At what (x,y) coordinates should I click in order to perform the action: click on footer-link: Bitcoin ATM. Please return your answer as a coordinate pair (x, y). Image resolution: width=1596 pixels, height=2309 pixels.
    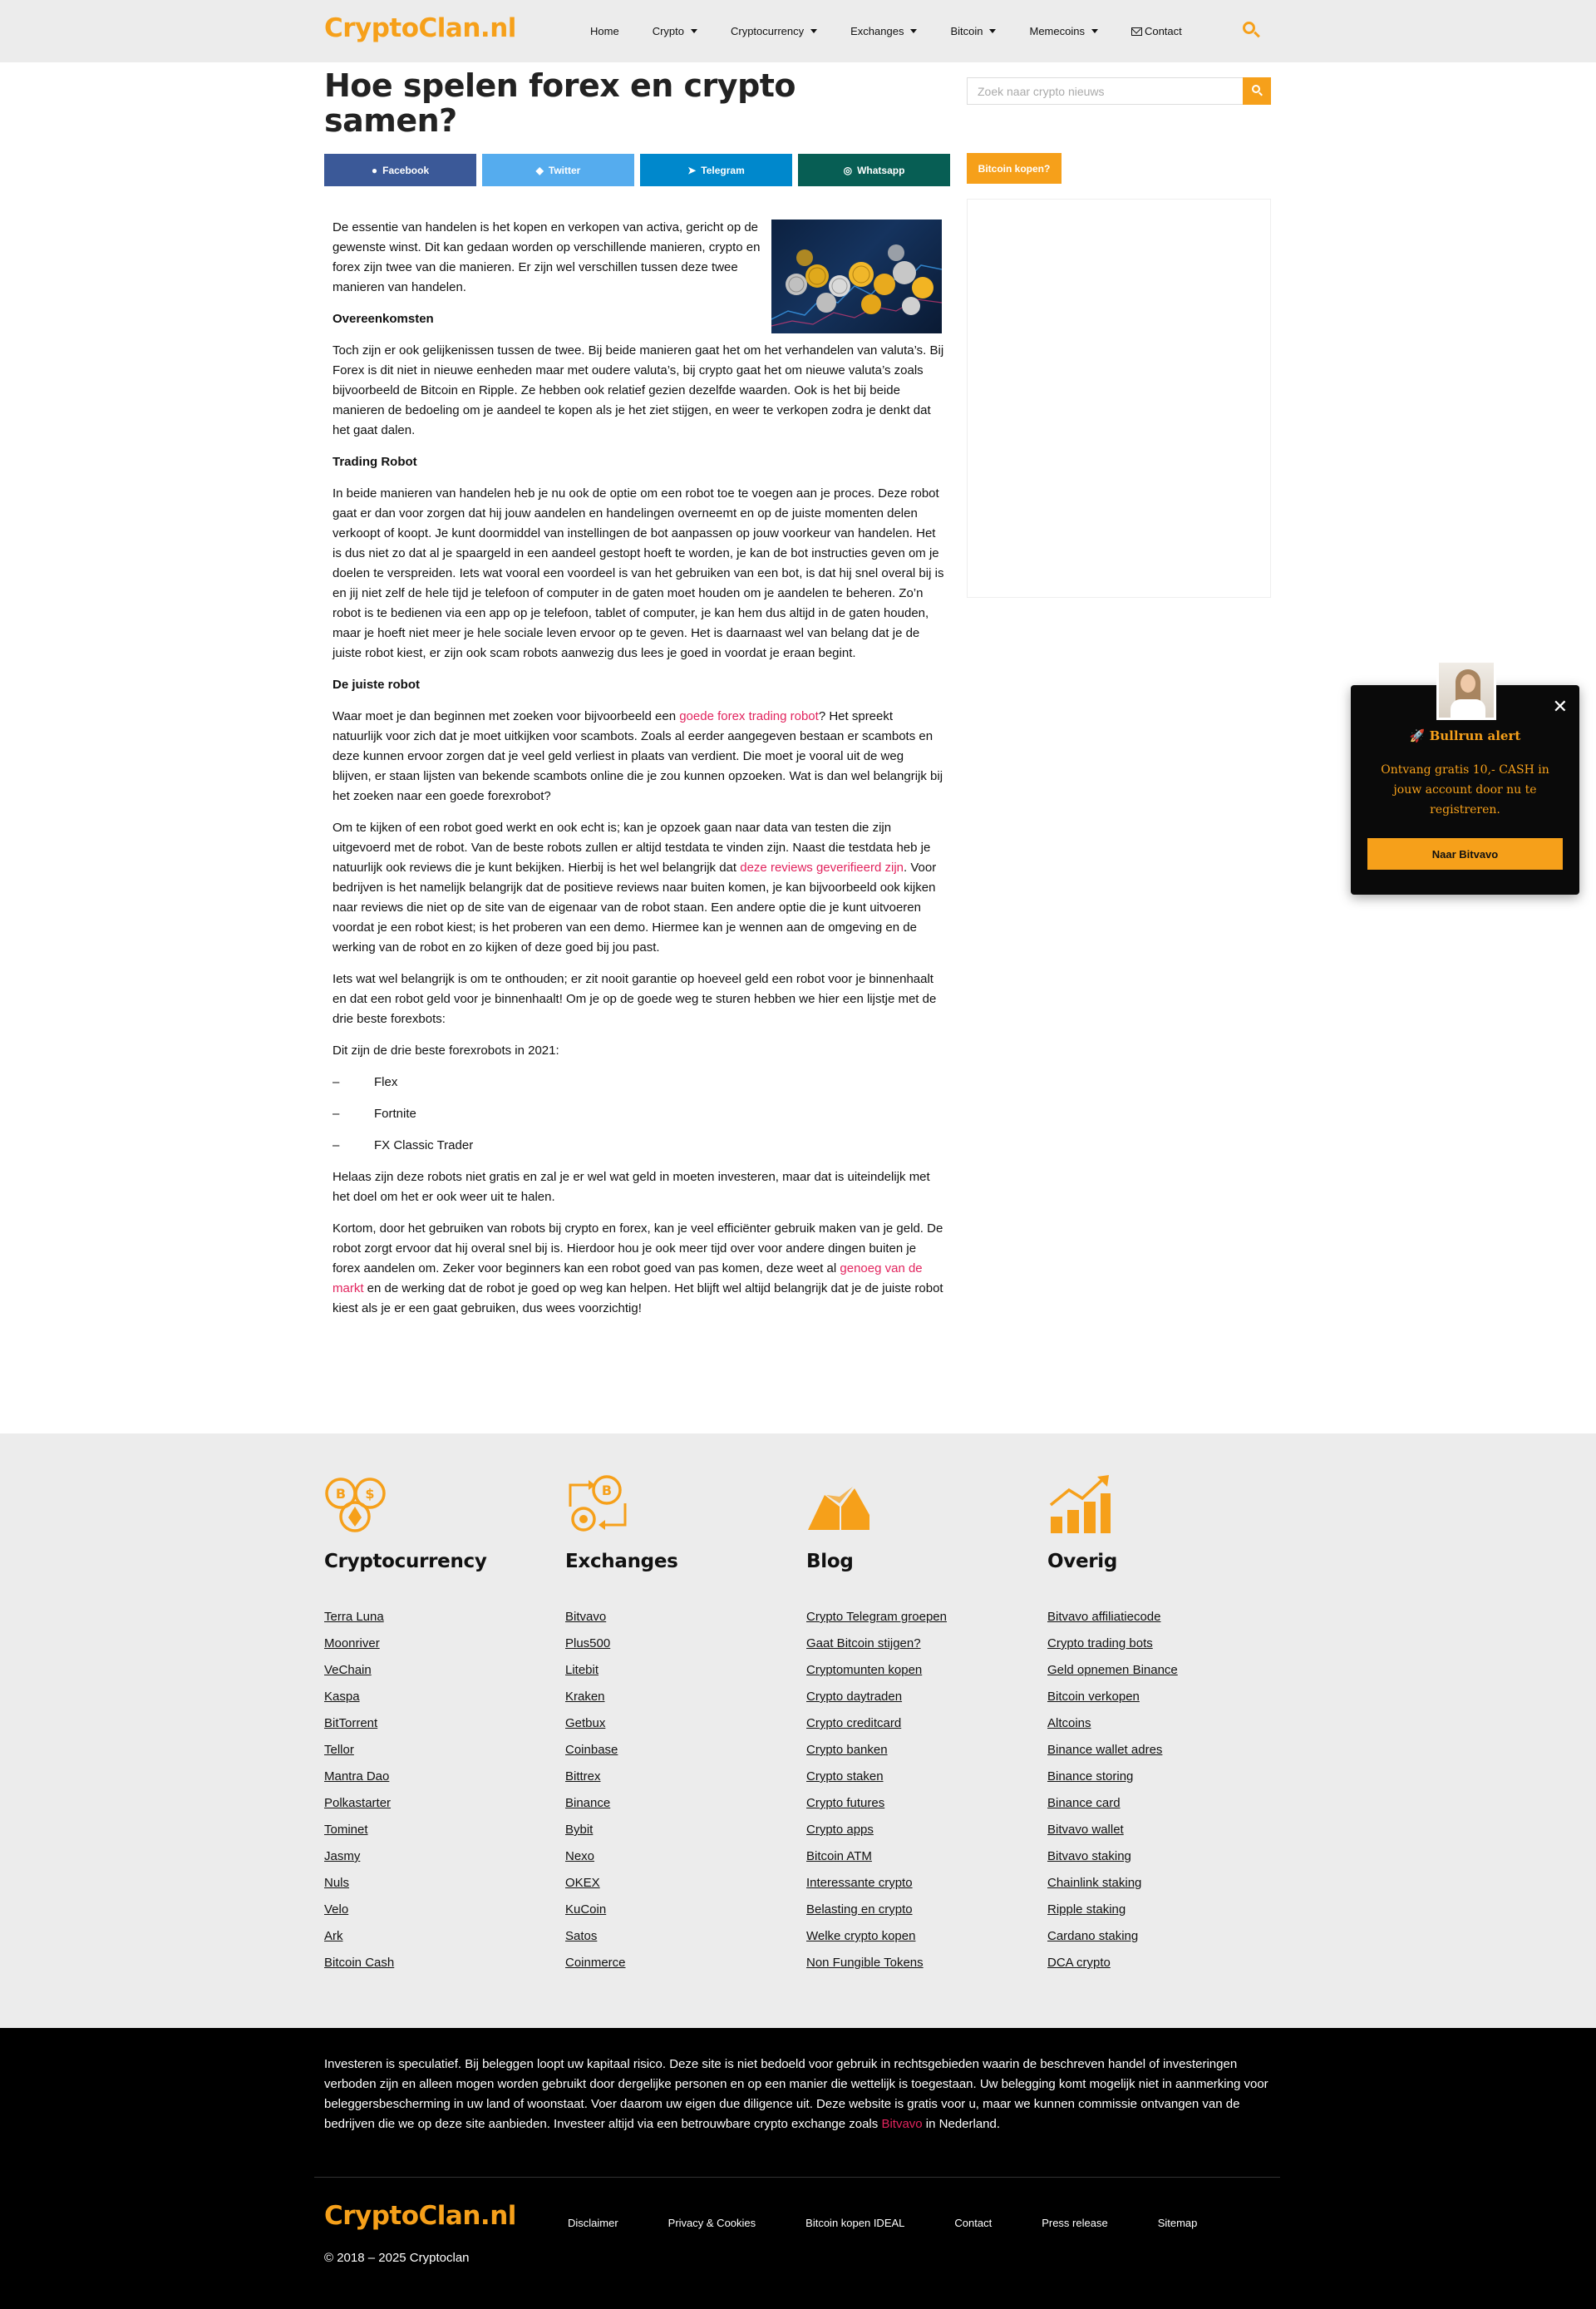
    Looking at the image, I should click on (918, 1857).